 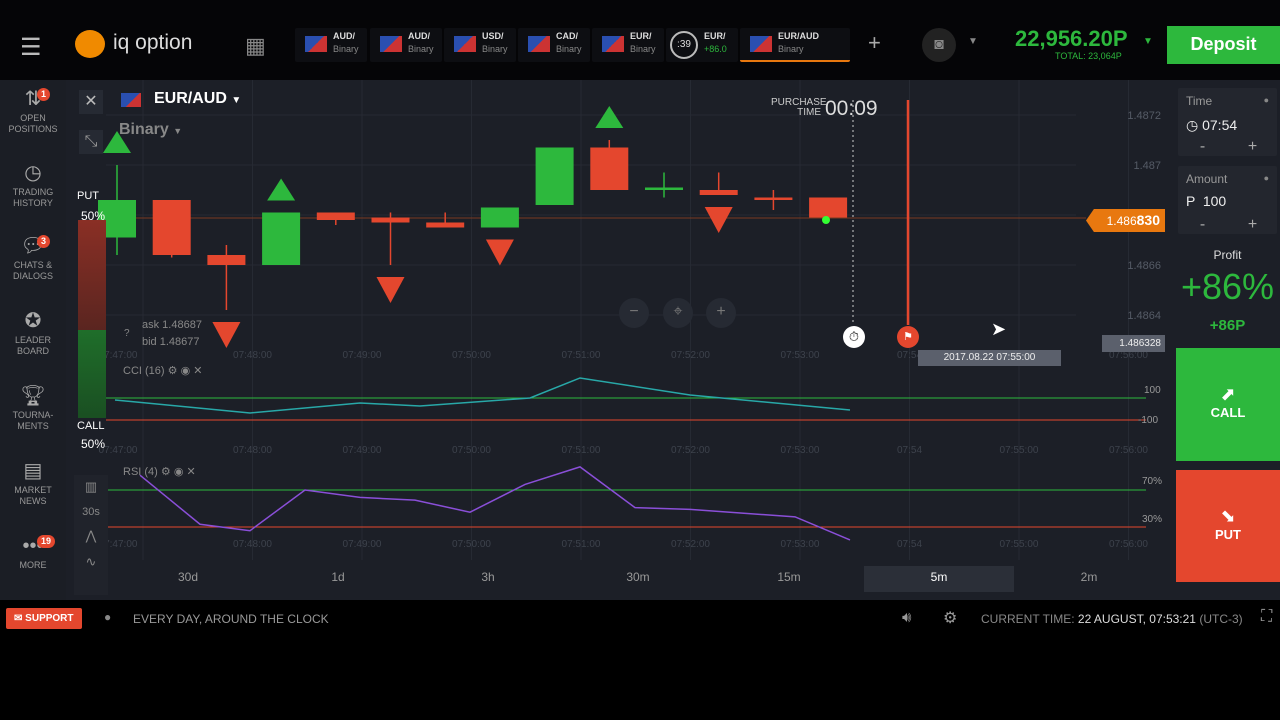 I want to click on sidebar-item-label: OPEN POSITIONS, so click(x=33, y=123).